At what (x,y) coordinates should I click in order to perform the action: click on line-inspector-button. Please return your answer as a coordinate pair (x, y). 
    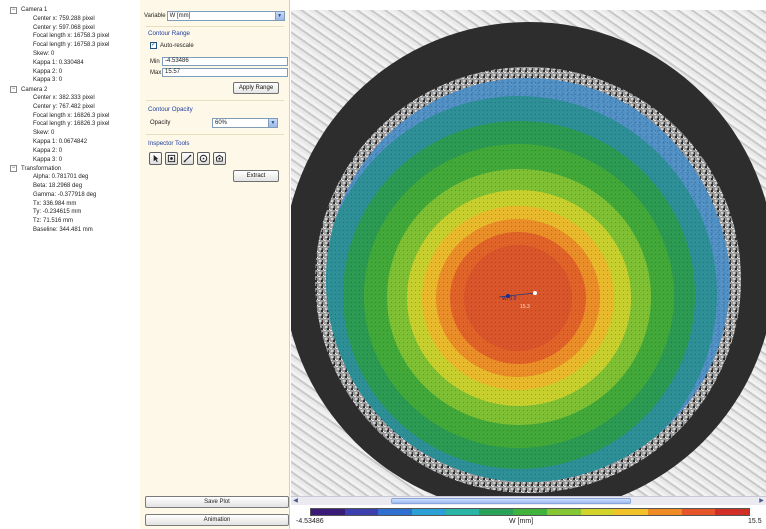
    Looking at the image, I should click on (187, 158).